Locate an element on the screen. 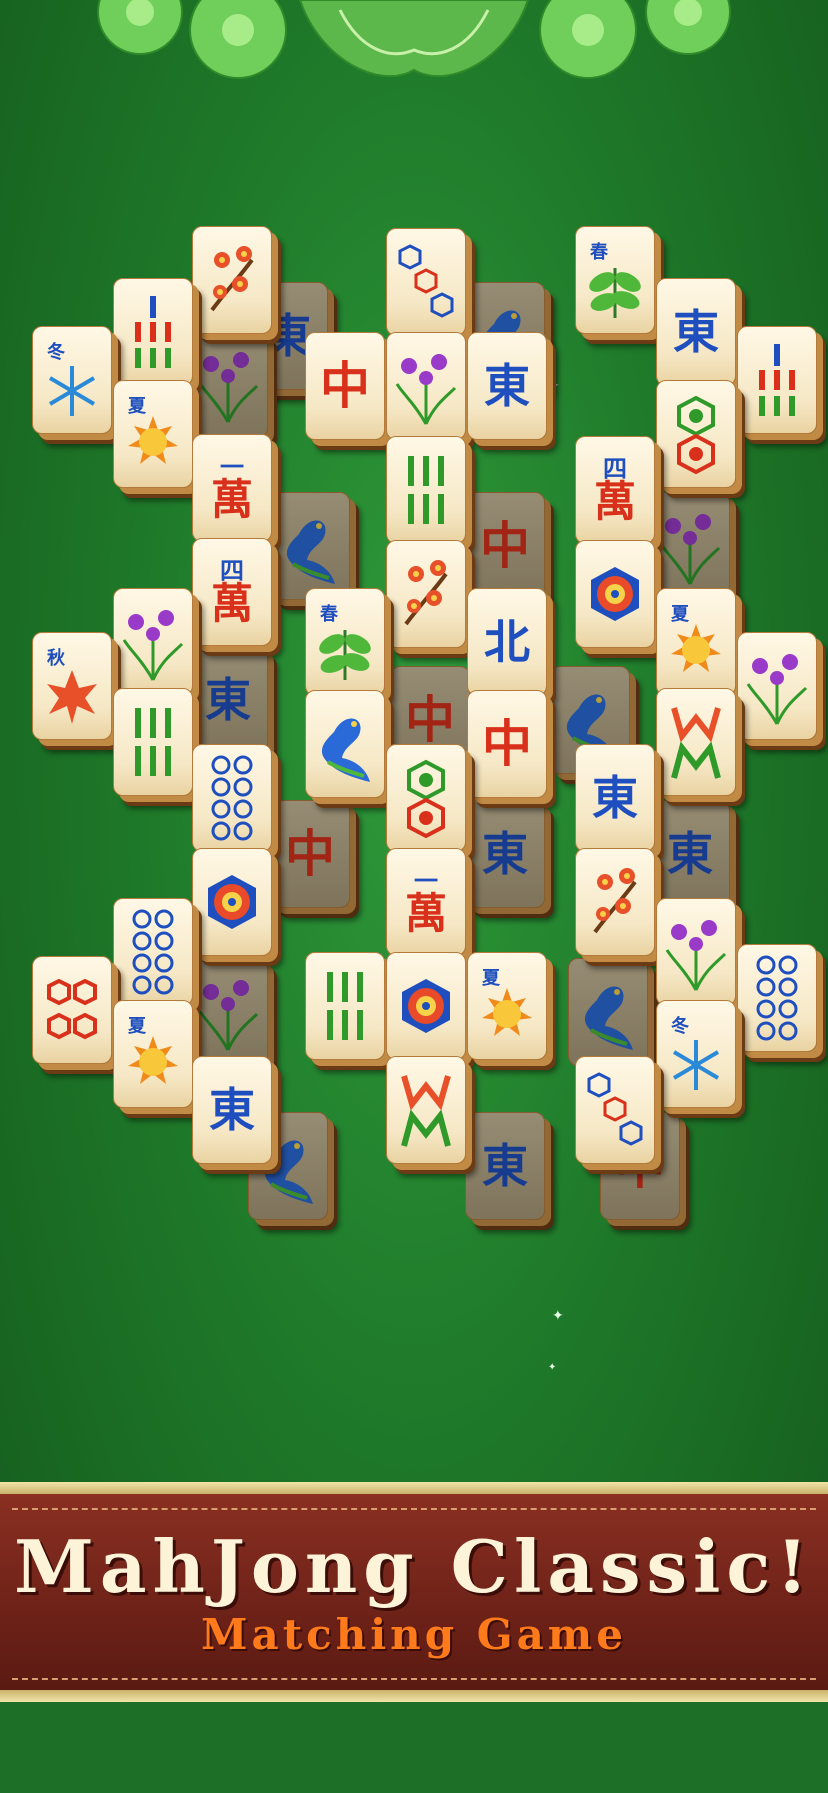 The height and width of the screenshot is (1793, 828). winter-tile-icon: 冬 is located at coordinates (696, 1054).